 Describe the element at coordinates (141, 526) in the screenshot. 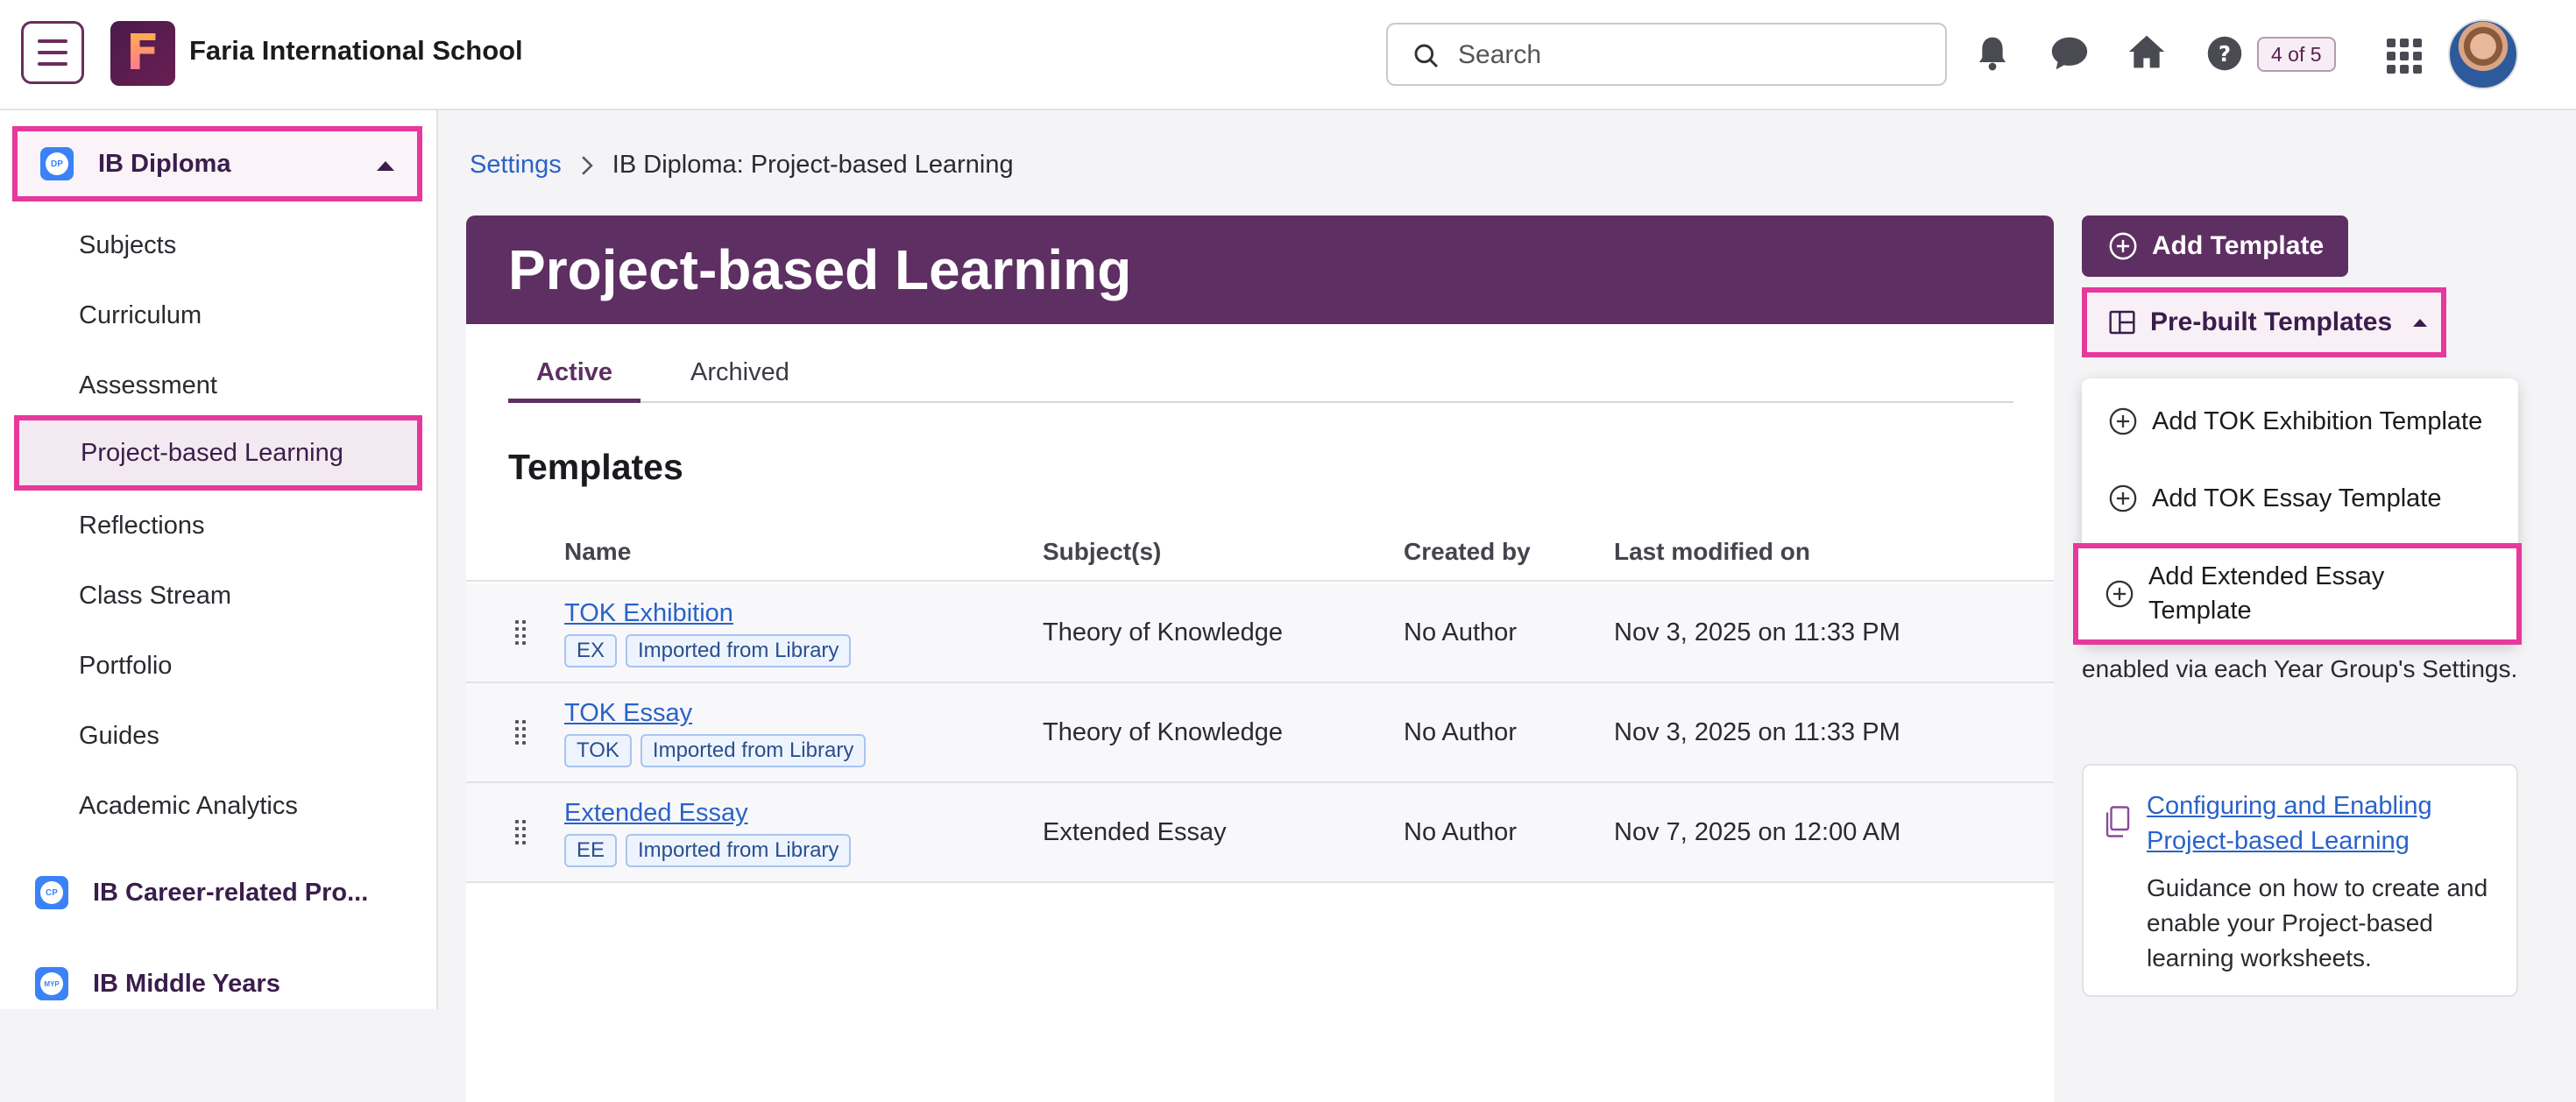

I see `sidebar-item-reflections: Reflections` at that location.